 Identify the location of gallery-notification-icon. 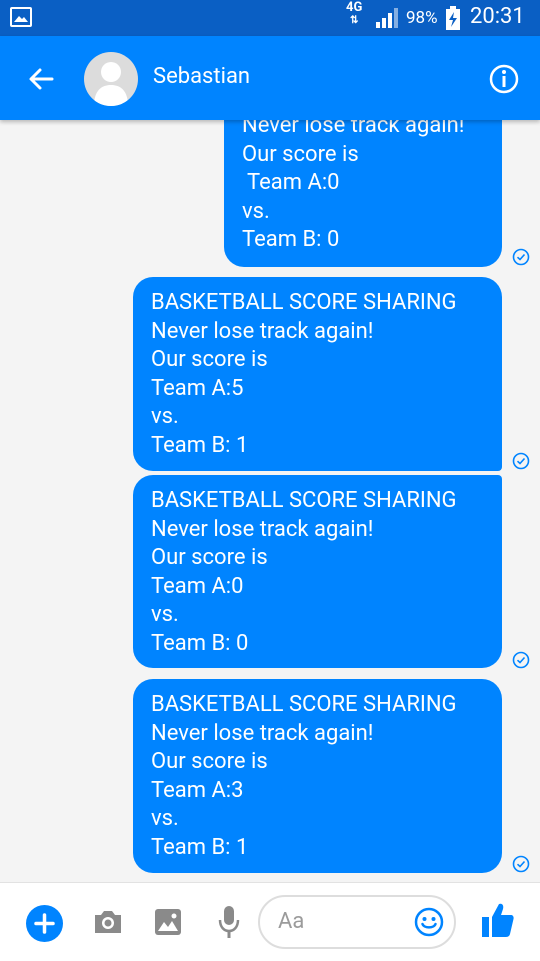
(21, 17).